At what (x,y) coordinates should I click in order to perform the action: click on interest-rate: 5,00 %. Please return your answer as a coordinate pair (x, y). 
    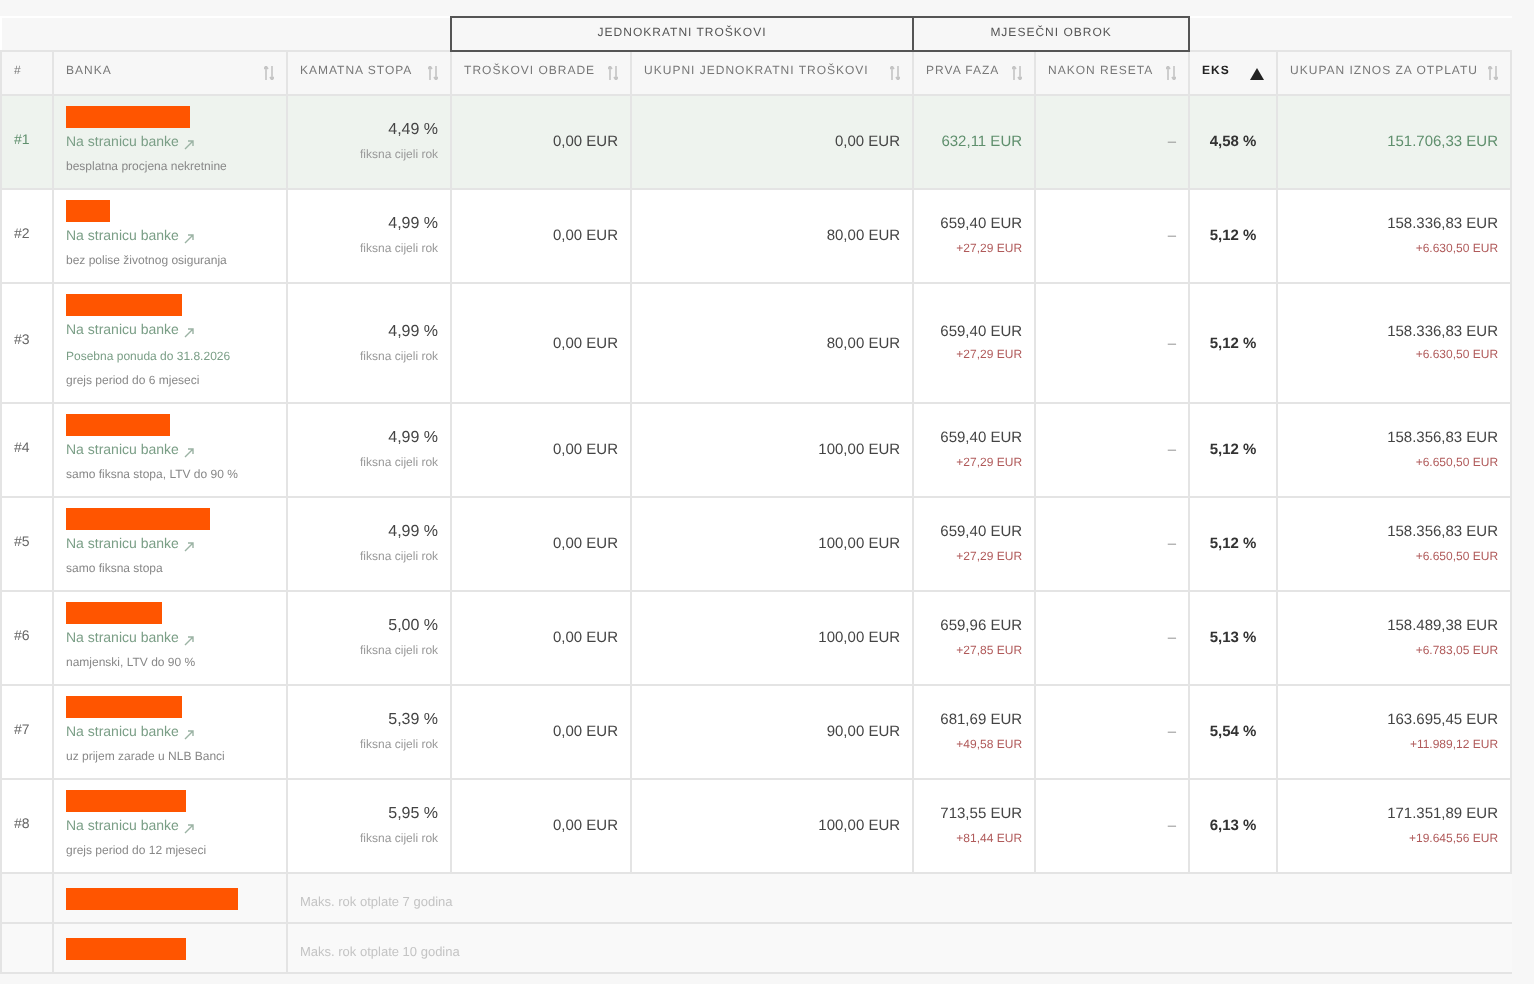
    Looking at the image, I should click on (413, 626).